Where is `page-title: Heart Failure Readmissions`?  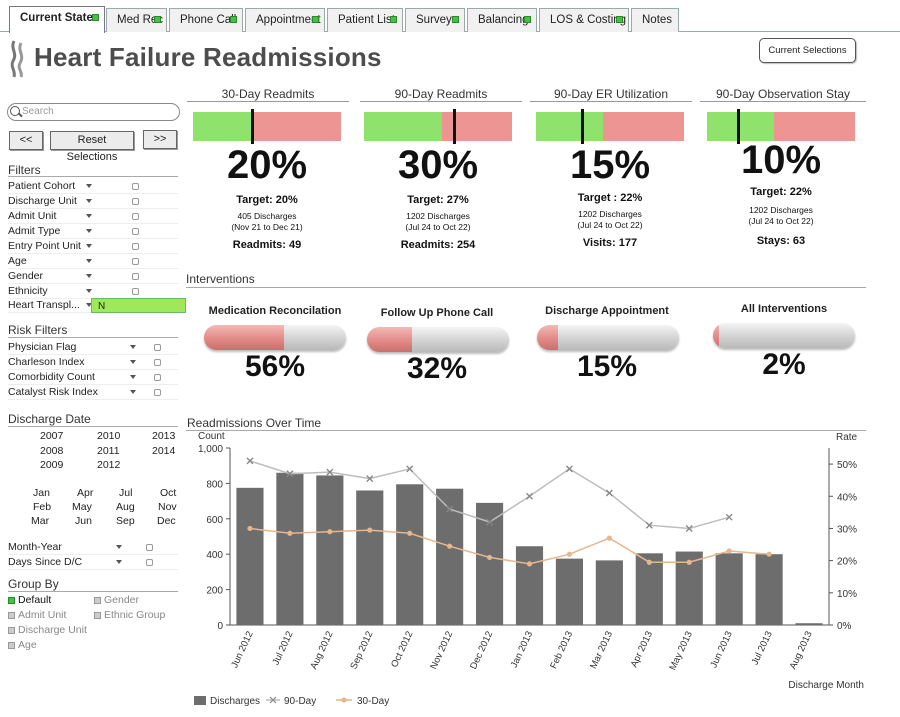 page-title: Heart Failure Readmissions is located at coordinates (208, 57).